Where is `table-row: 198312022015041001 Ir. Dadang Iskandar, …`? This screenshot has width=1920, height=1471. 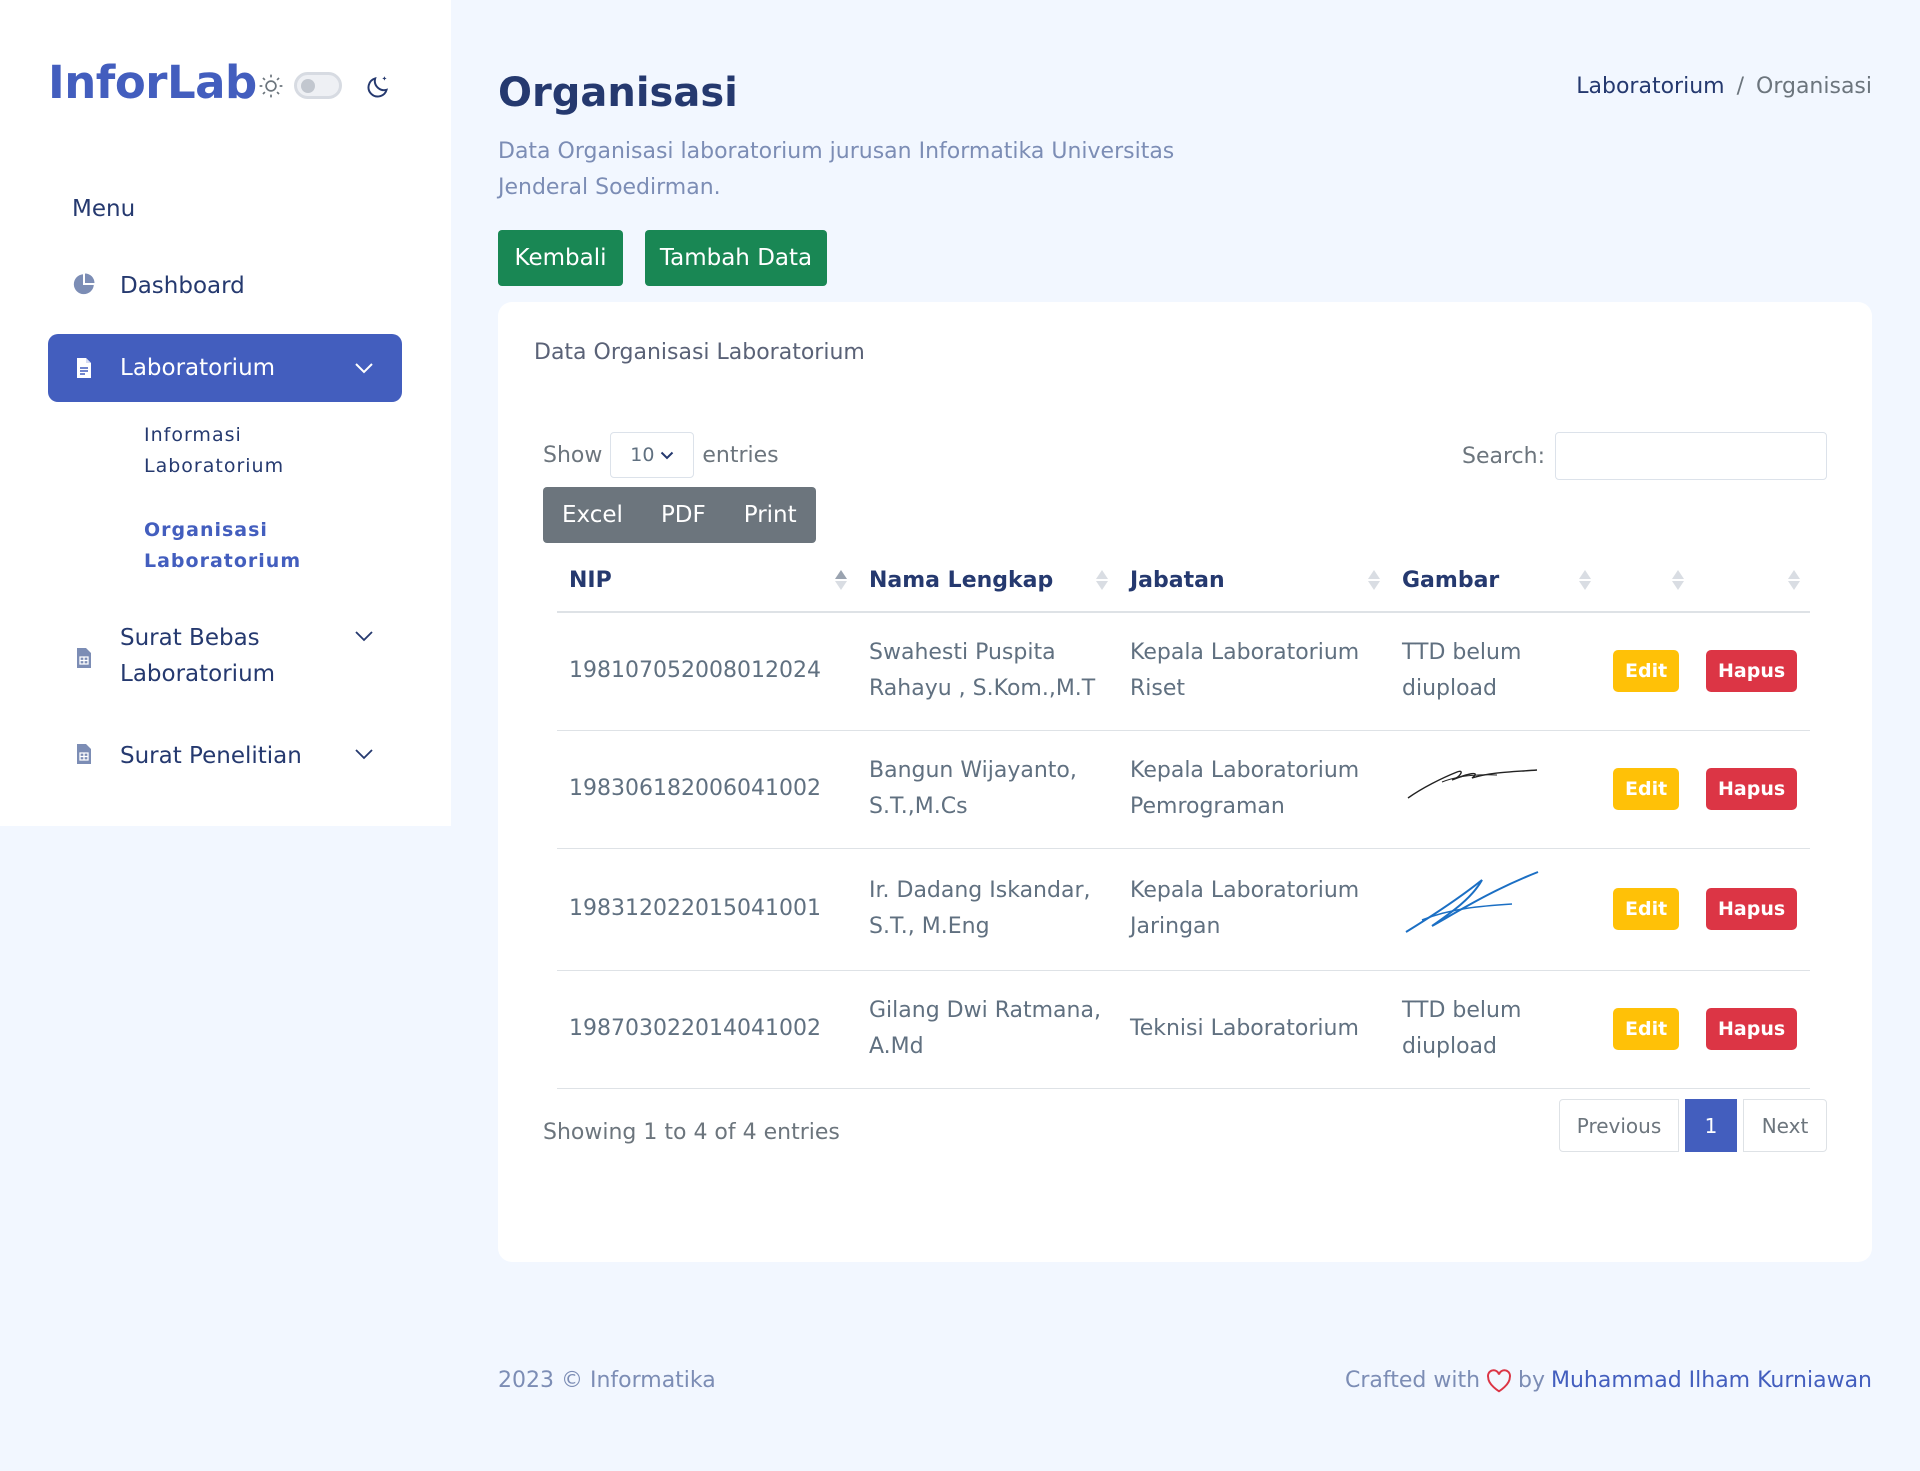
table-row: 198312022015041001 Ir. Dadang Iskandar, … is located at coordinates (1183, 909).